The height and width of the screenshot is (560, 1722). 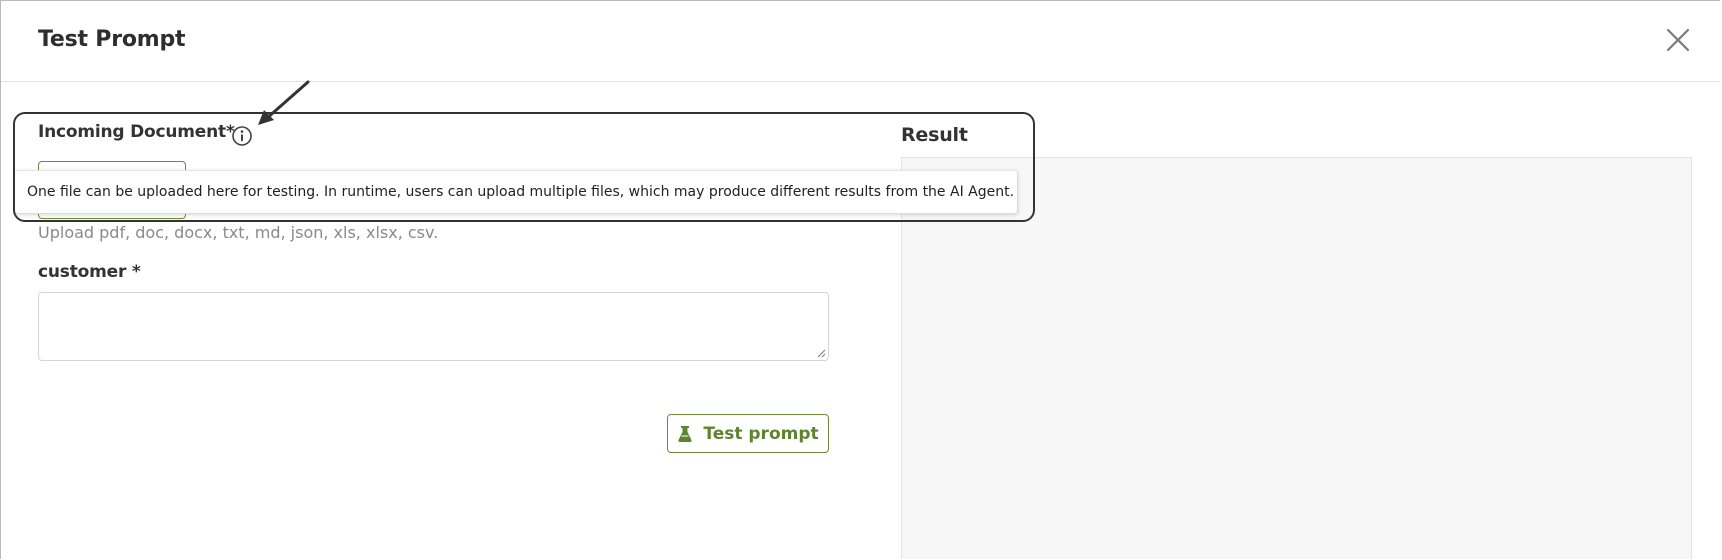 What do you see at coordinates (860, 41) in the screenshot?
I see `dialog-header: Test Prompt` at bounding box center [860, 41].